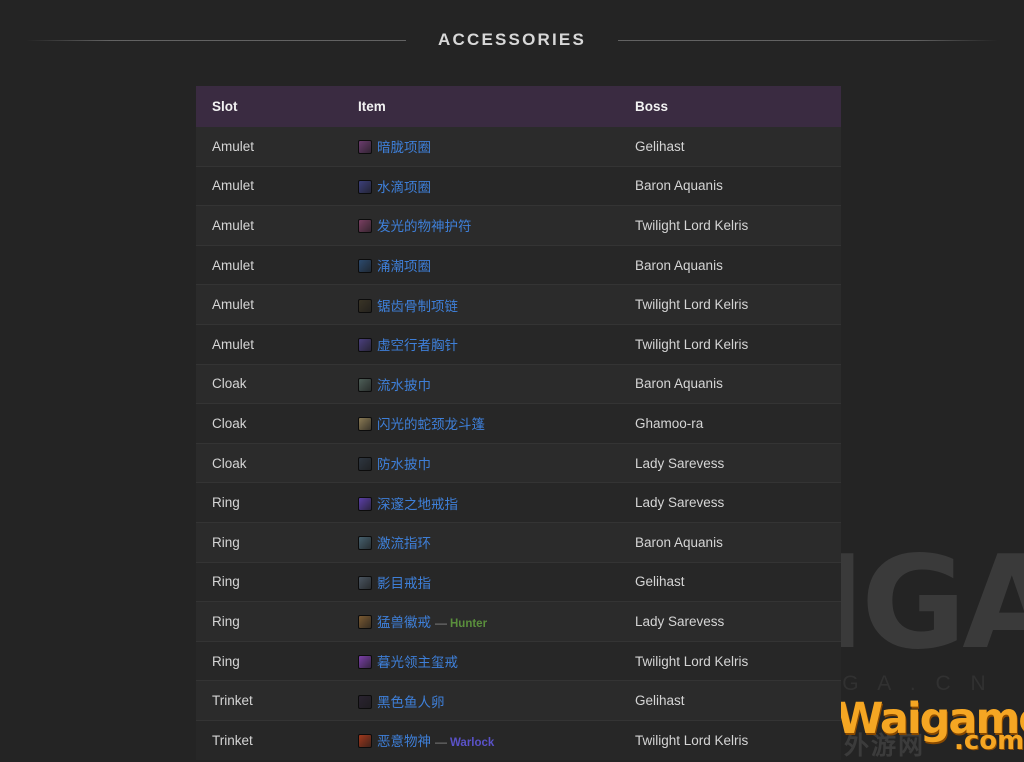  I want to click on table-row: Ring 暮光领主玺戒 Twilight Lord Kelris, so click(518, 660).